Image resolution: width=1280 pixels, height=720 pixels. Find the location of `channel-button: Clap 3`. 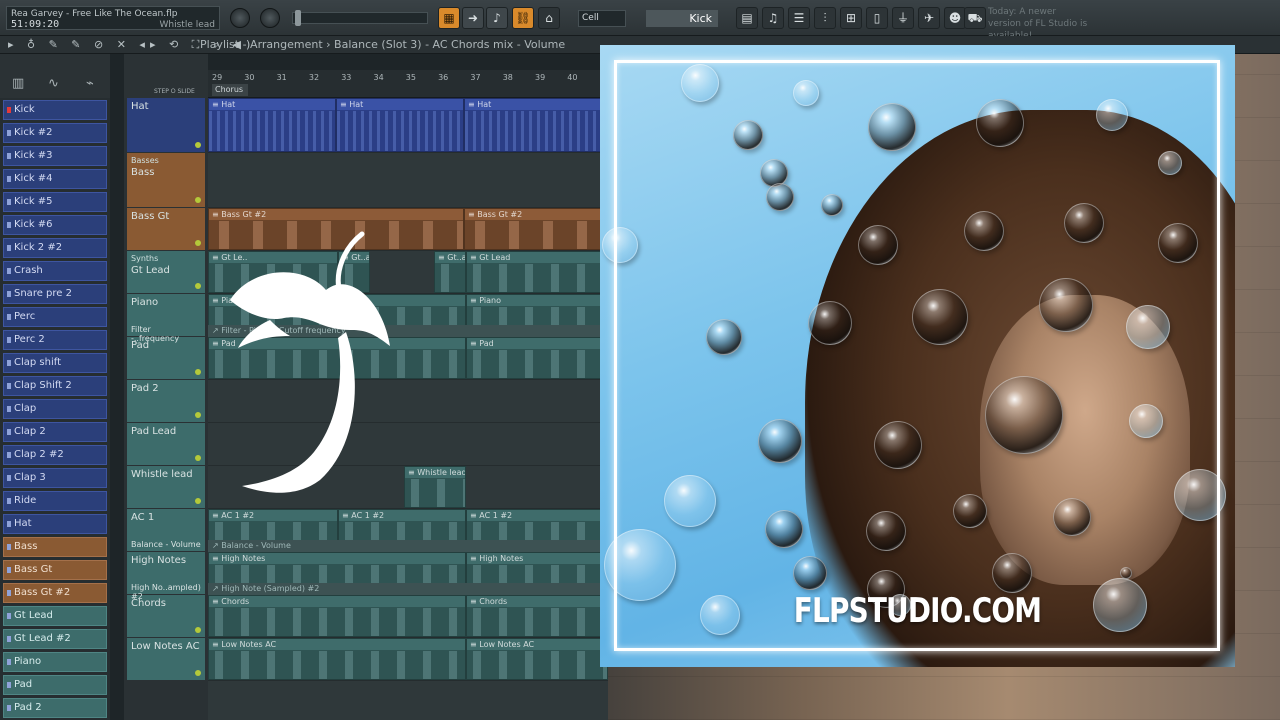

channel-button: Clap 3 is located at coordinates (55, 478).